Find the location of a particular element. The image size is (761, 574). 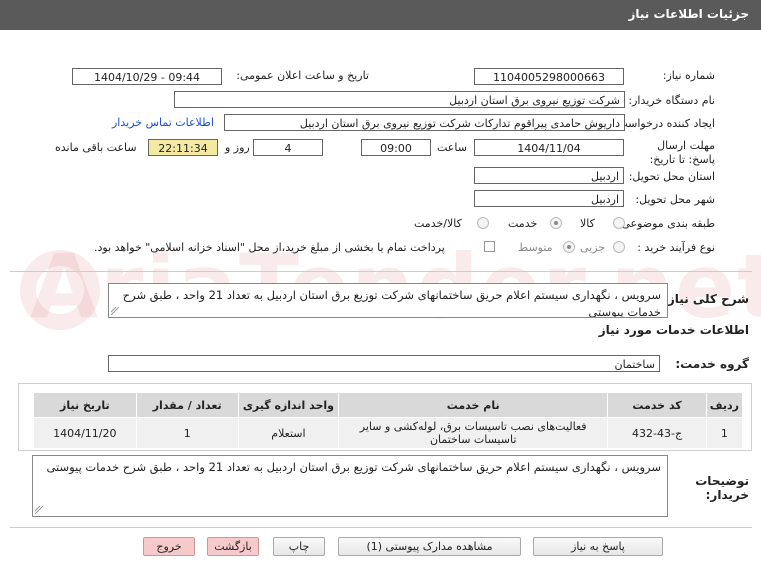

city-label: شهر محل تحویل: is located at coordinates (675, 199).